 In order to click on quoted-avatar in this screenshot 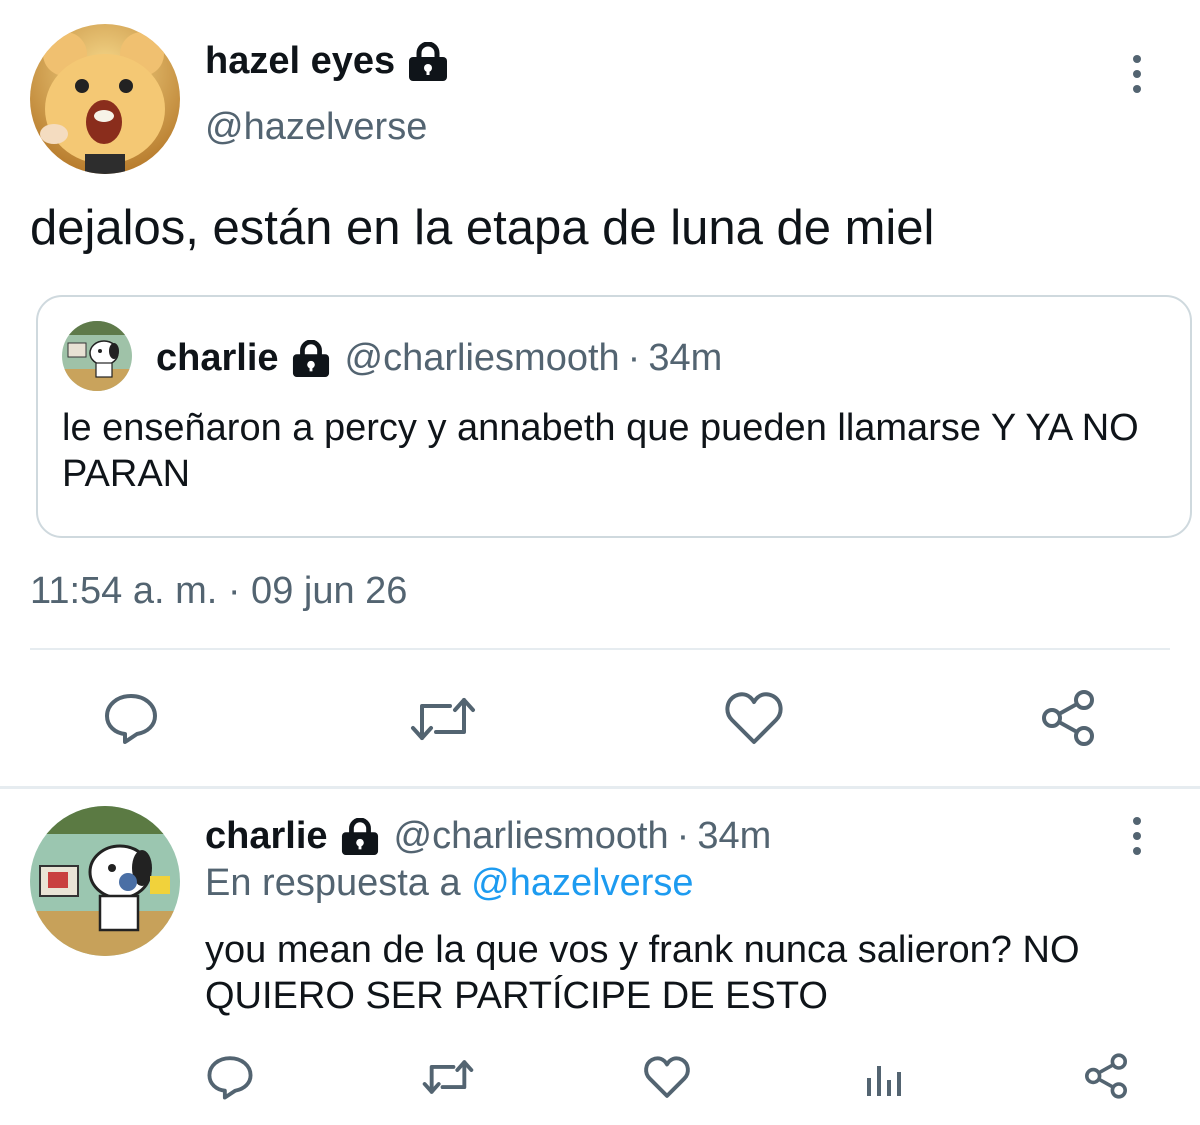, I will do `click(97, 356)`.